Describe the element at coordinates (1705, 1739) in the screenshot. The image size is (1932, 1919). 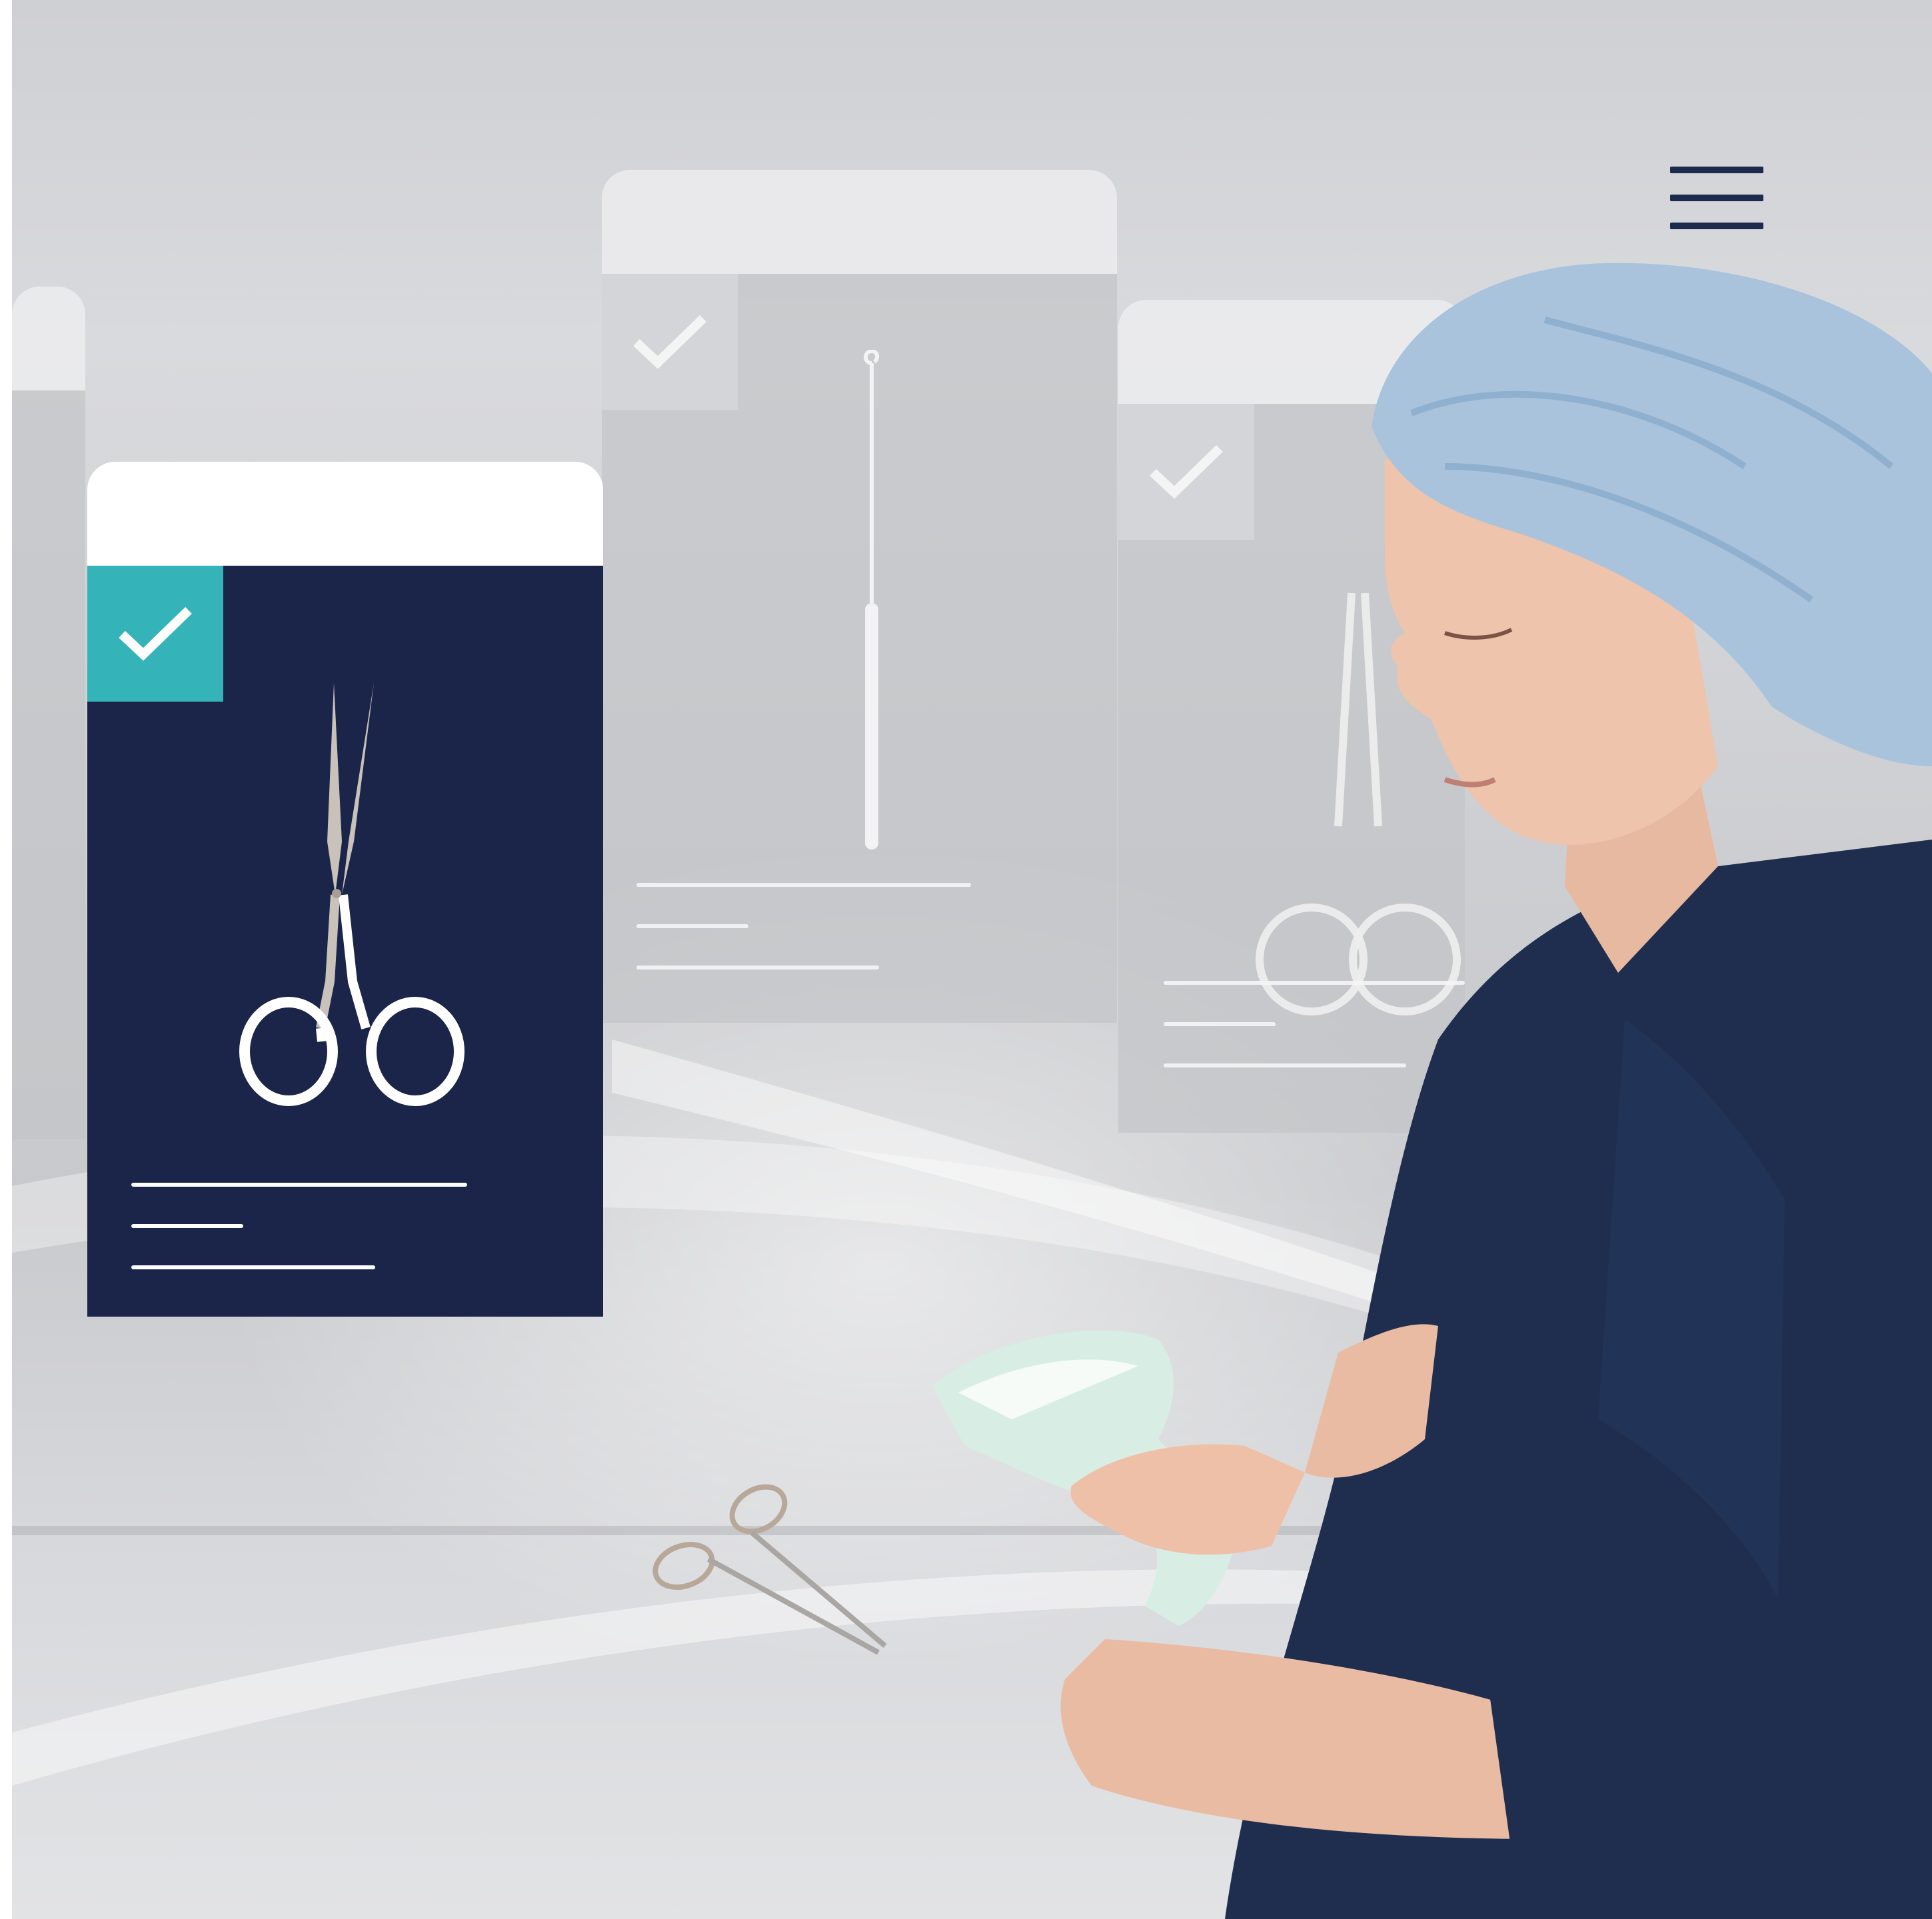
I see `sleeve` at that location.